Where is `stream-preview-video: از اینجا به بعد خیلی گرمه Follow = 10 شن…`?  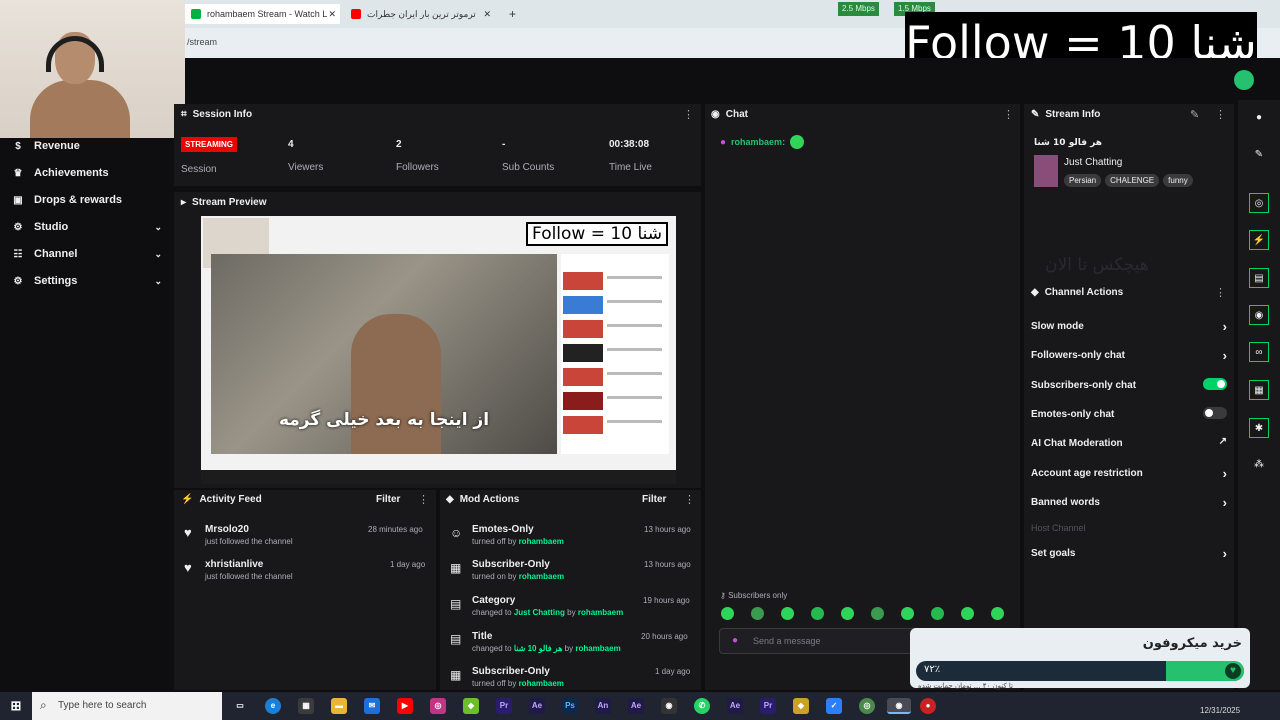
stream-preview-video: از اینجا به بعد خیلی گرمه Follow = 10 شن… is located at coordinates (438, 350).